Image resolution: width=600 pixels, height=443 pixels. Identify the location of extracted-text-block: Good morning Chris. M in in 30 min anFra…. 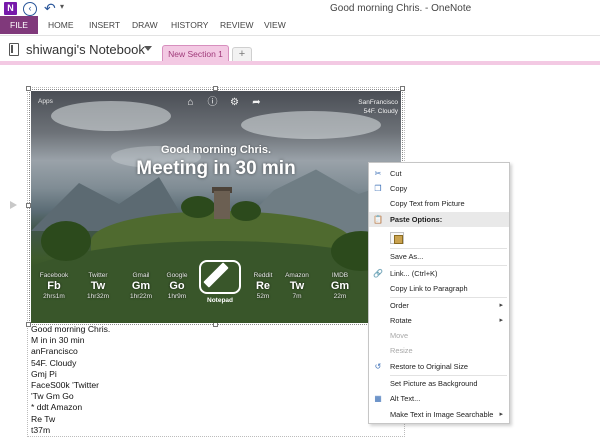
(201, 380).